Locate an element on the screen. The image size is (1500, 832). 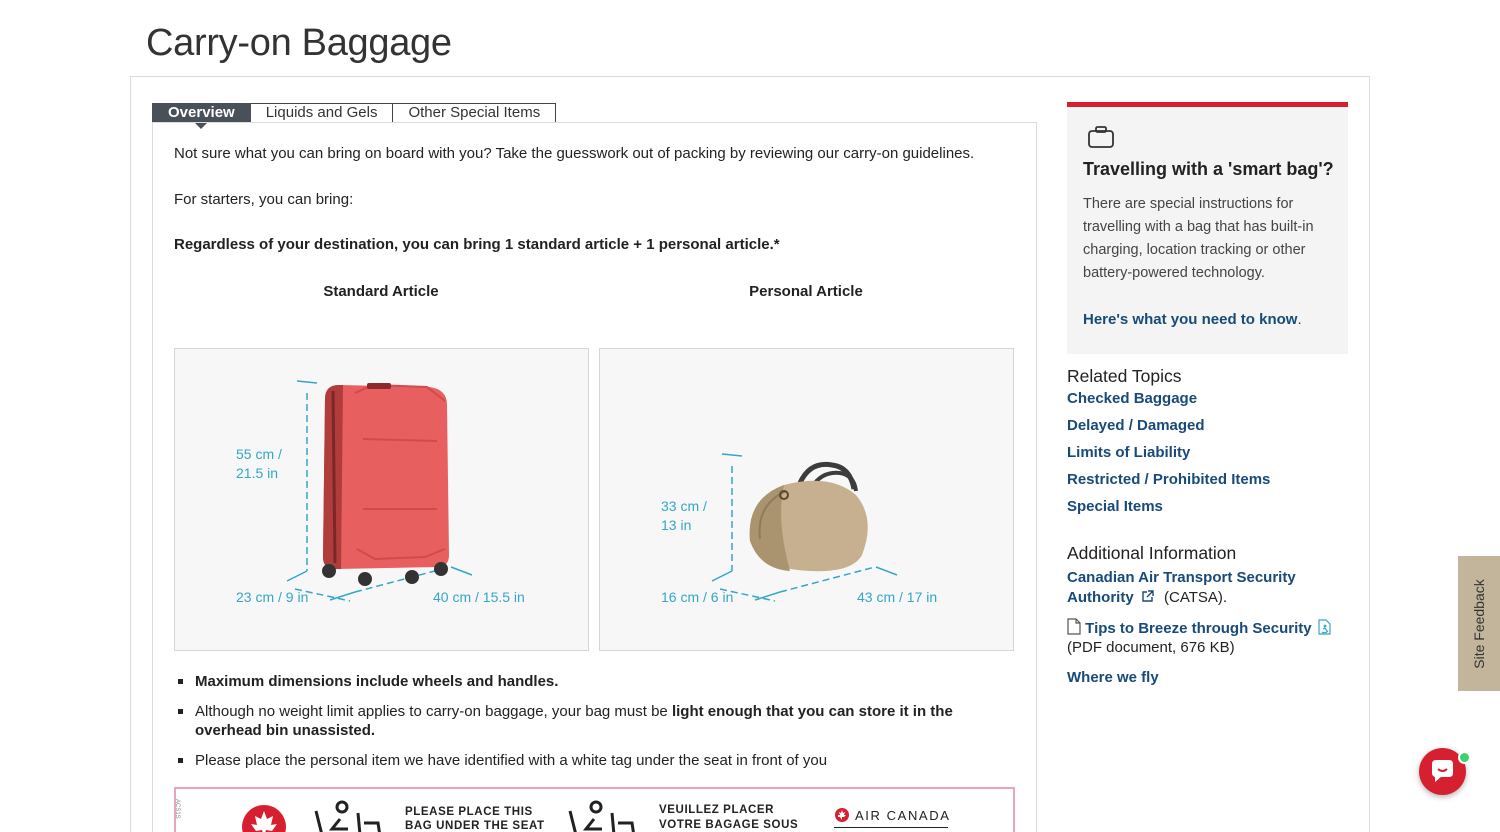
catsa-line2: Authority (CATSA). is located at coordinates (1147, 597).